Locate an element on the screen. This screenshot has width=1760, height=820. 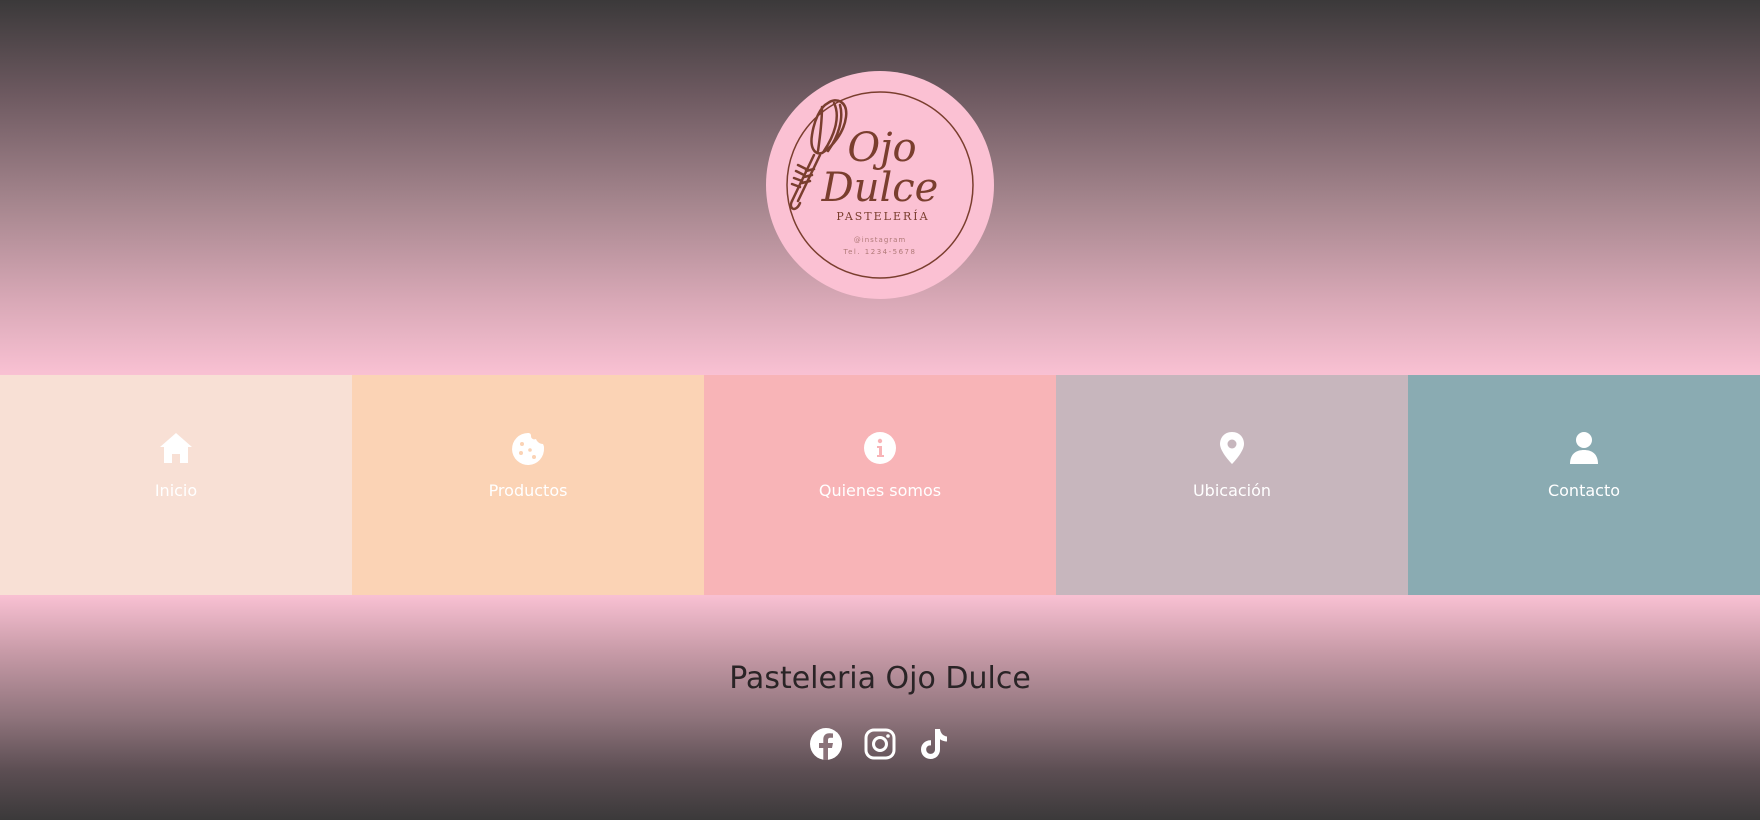
nav-item-productos: Productos is located at coordinates (528, 485).